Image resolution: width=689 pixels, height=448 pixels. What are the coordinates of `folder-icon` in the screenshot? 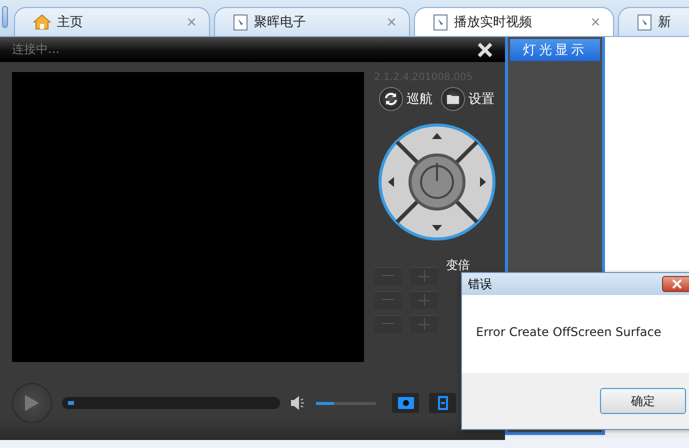 It's located at (453, 99).